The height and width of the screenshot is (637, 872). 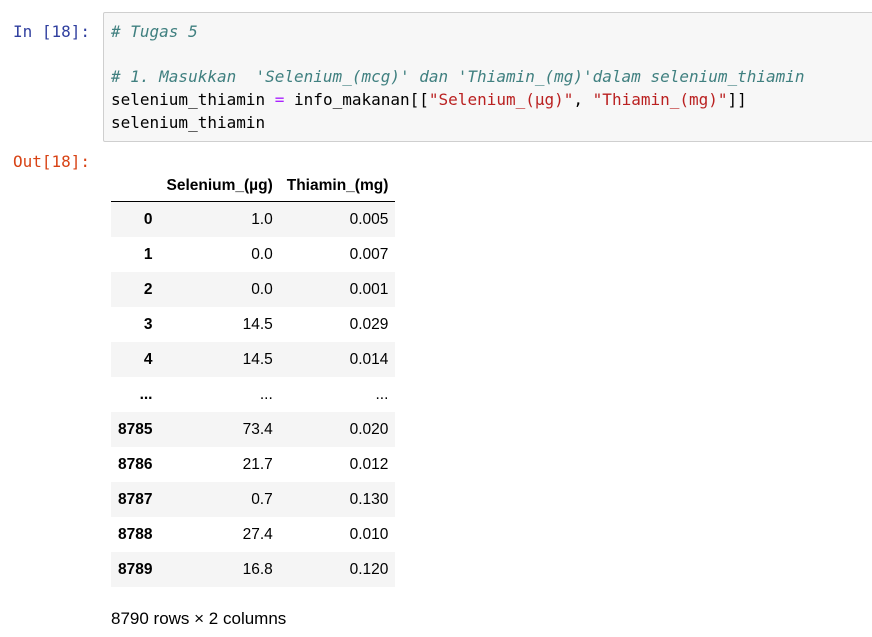 I want to click on cell-selenium: 73.4, so click(x=257, y=429).